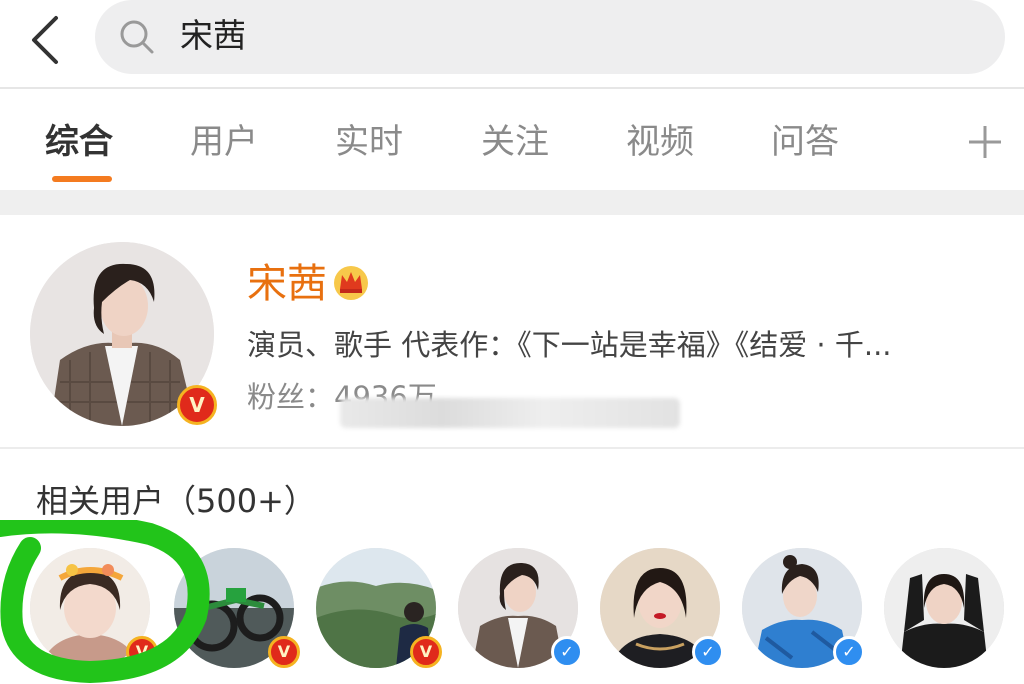 The width and height of the screenshot is (1024, 684). I want to click on avatar-woman-hands-up, so click(944, 608).